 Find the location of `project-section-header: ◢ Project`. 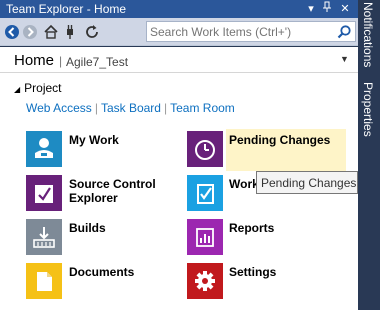

project-section-header: ◢ Project is located at coordinates (38, 88).